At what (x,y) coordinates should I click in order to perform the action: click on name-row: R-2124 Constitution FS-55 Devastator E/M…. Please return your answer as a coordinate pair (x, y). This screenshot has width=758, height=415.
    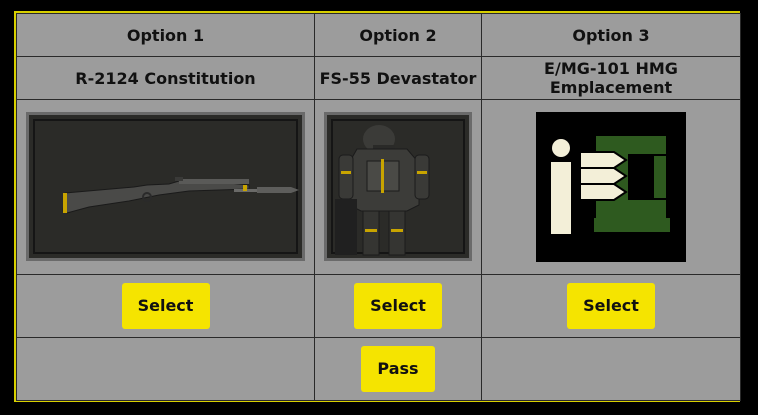
    Looking at the image, I should click on (378, 78).